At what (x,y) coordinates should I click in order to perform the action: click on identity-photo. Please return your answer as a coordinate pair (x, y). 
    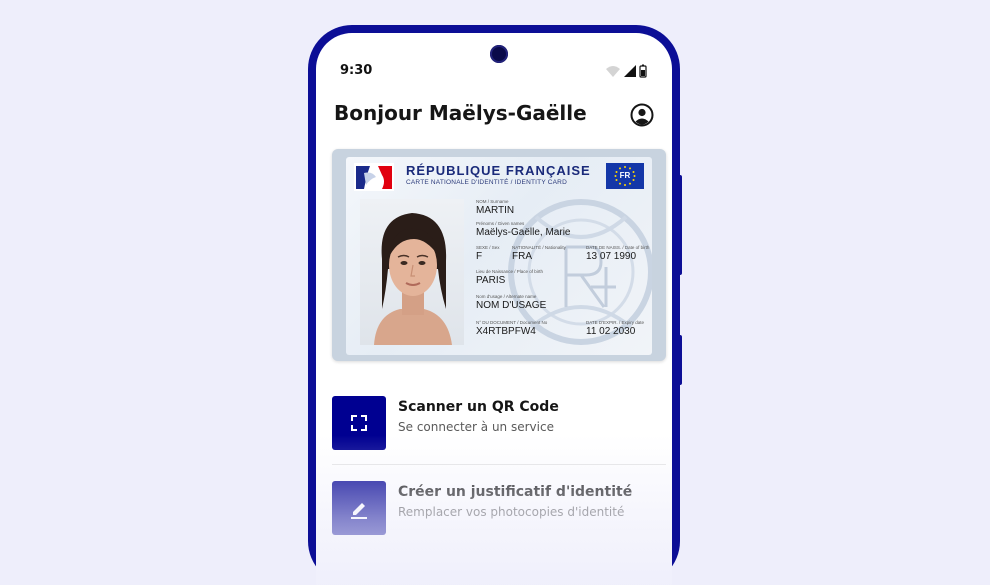
    Looking at the image, I should click on (412, 272).